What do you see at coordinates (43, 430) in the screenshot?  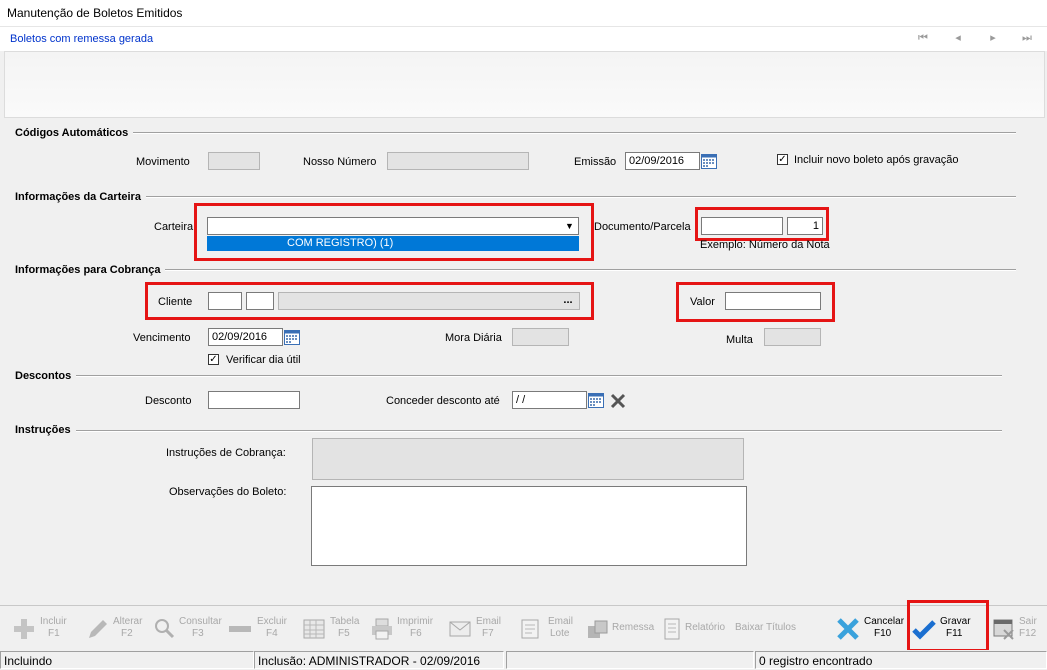 I see `section-instrucoes: Instruções` at bounding box center [43, 430].